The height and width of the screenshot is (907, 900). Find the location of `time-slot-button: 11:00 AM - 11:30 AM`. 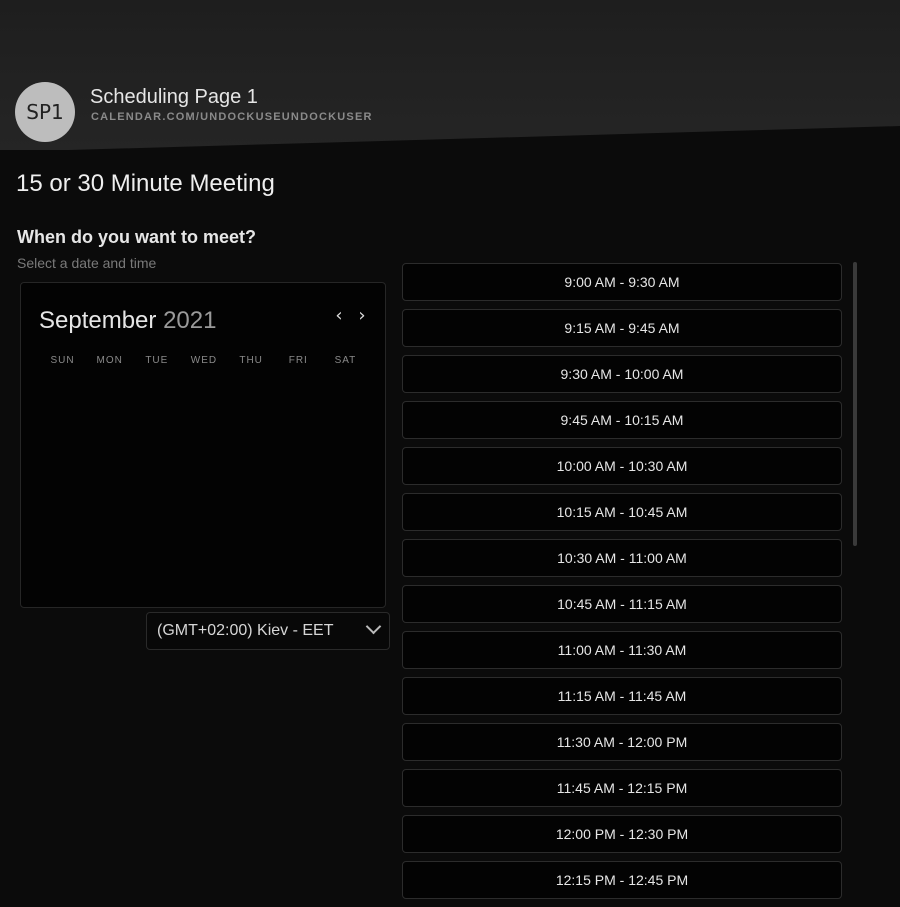

time-slot-button: 11:00 AM - 11:30 AM is located at coordinates (622, 650).